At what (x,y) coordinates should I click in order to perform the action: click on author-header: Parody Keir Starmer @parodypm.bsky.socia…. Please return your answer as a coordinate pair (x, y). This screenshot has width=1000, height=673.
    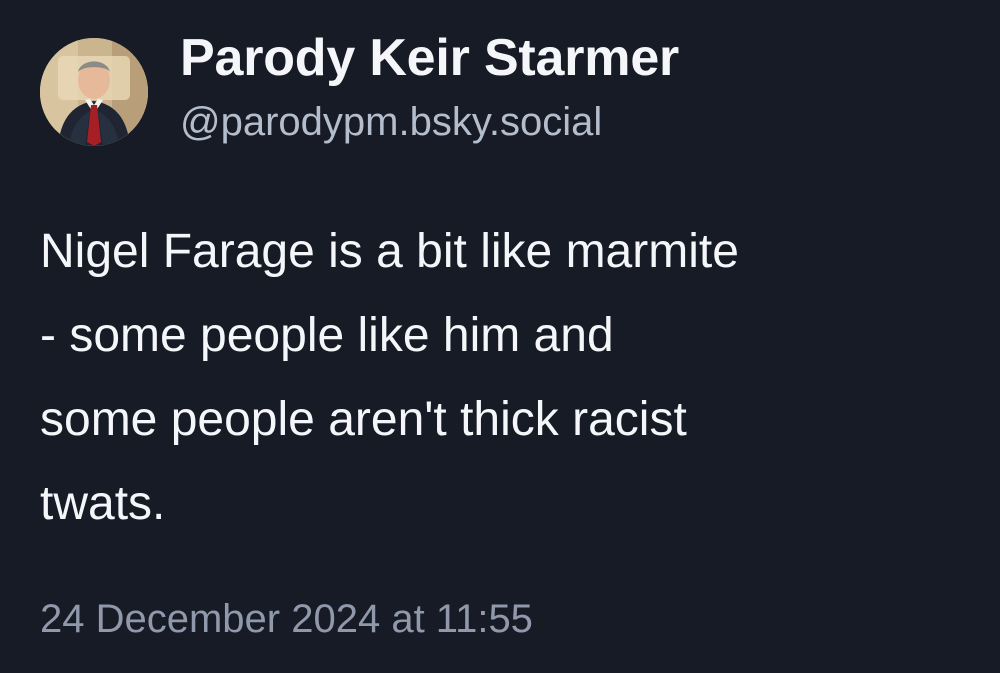
    Looking at the image, I should click on (560, 86).